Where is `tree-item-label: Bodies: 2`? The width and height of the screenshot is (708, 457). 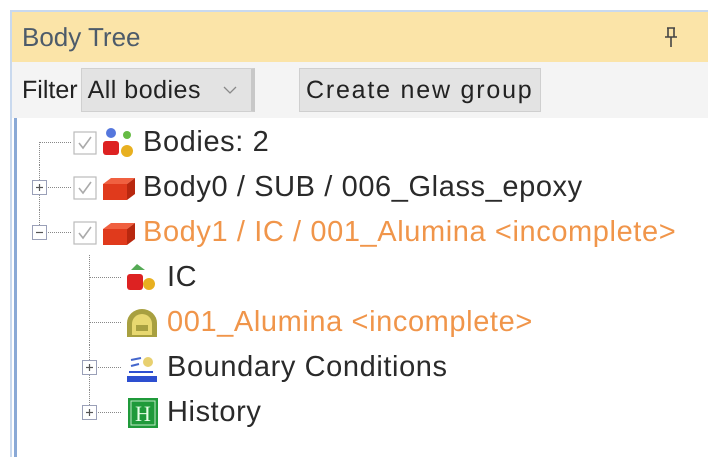
tree-item-label: Bodies: 2 is located at coordinates (206, 142).